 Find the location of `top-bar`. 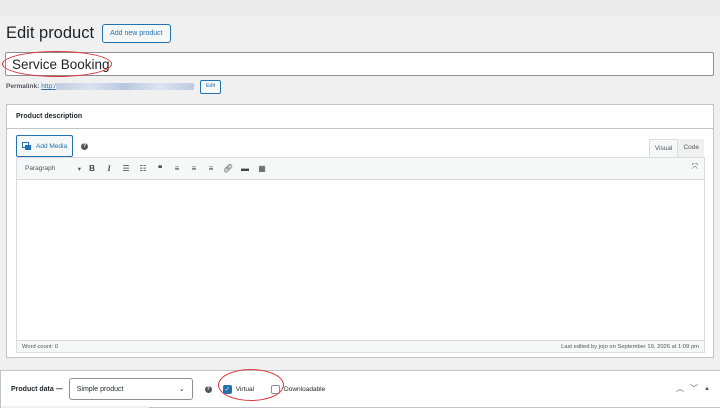

top-bar is located at coordinates (360, 8).